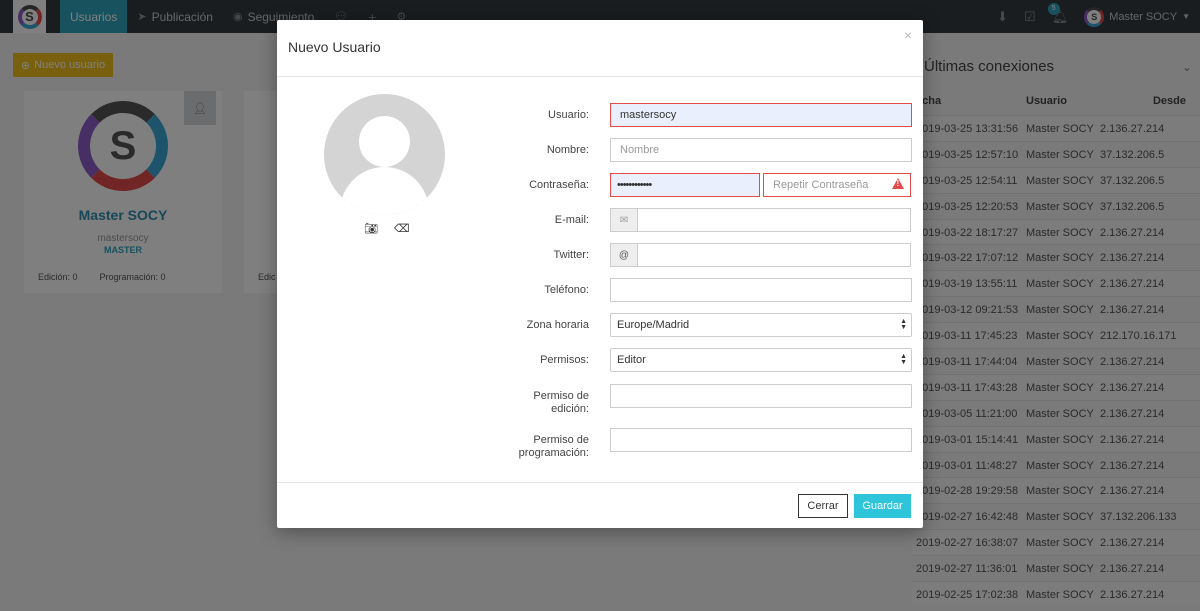 Image resolution: width=1200 pixels, height=611 pixels. Describe the element at coordinates (761, 115) in the screenshot. I see `usuario-input: mastersocy` at that location.